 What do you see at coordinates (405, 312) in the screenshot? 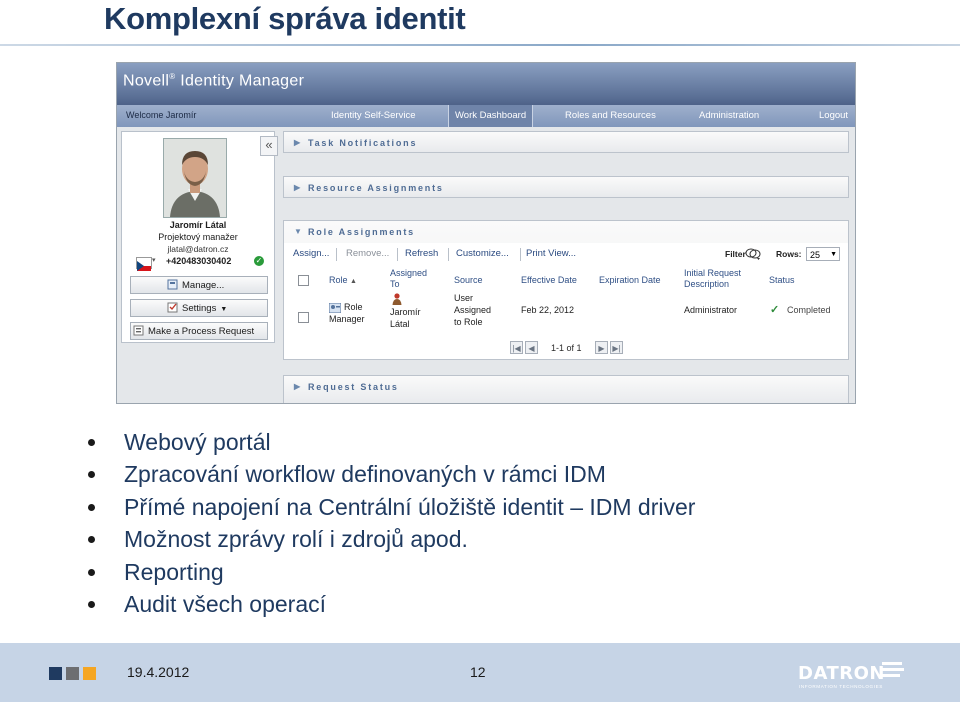
I see `row-assigned-line1: Jaromír` at bounding box center [405, 312].